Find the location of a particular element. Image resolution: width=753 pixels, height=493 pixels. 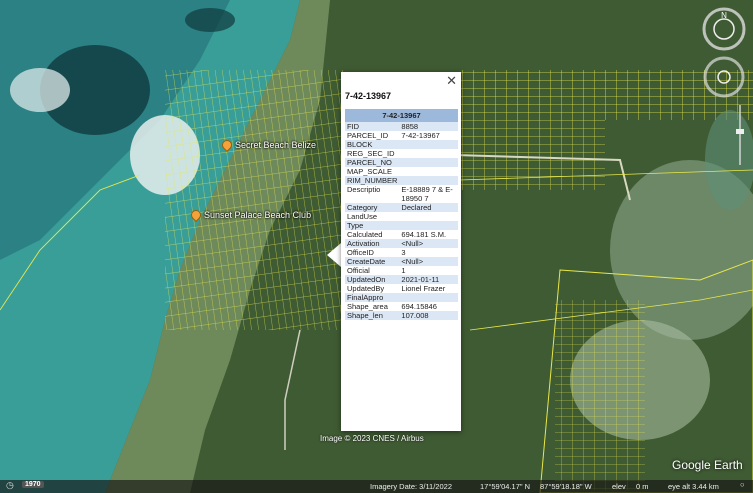

table-row: RIM_NUMBER is located at coordinates (401, 180).